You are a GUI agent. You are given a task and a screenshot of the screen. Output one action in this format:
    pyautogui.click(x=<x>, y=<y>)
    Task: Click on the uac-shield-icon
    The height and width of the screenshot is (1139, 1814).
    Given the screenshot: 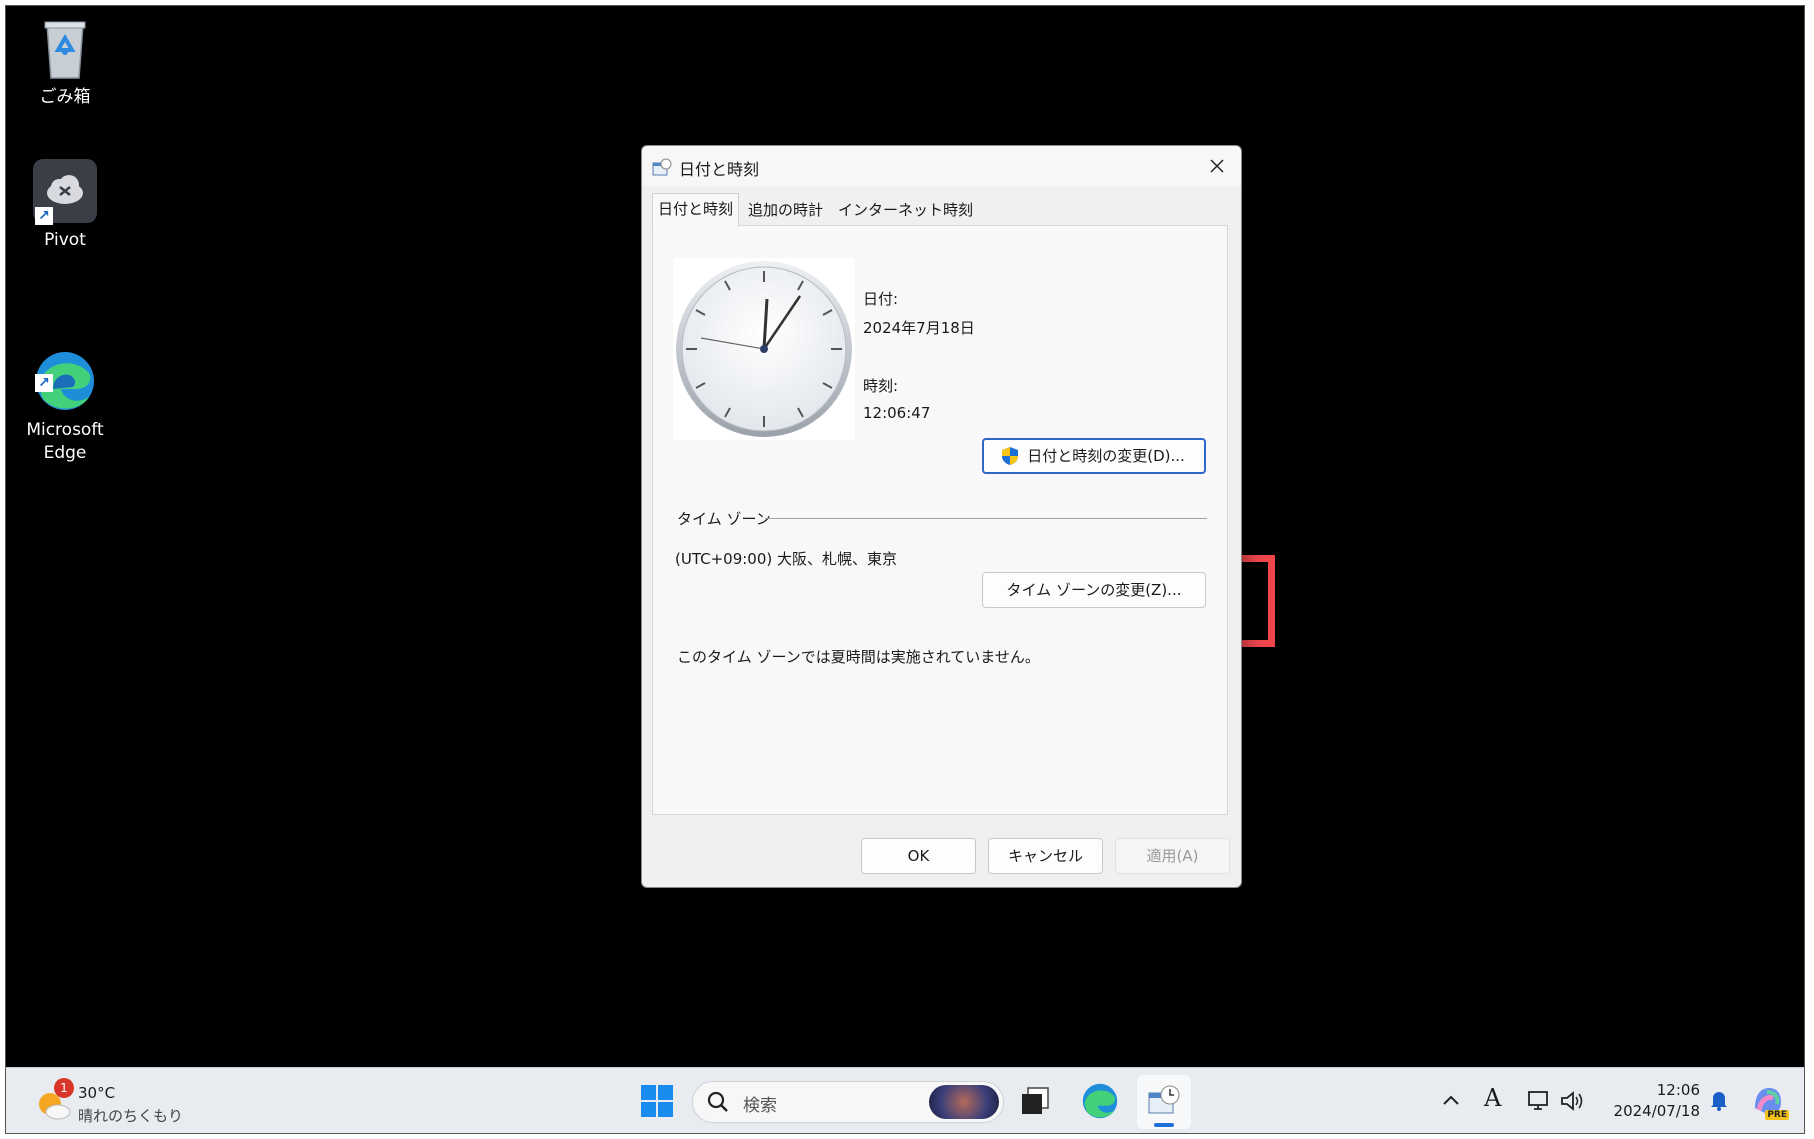 What is the action you would take?
    pyautogui.click(x=1010, y=456)
    